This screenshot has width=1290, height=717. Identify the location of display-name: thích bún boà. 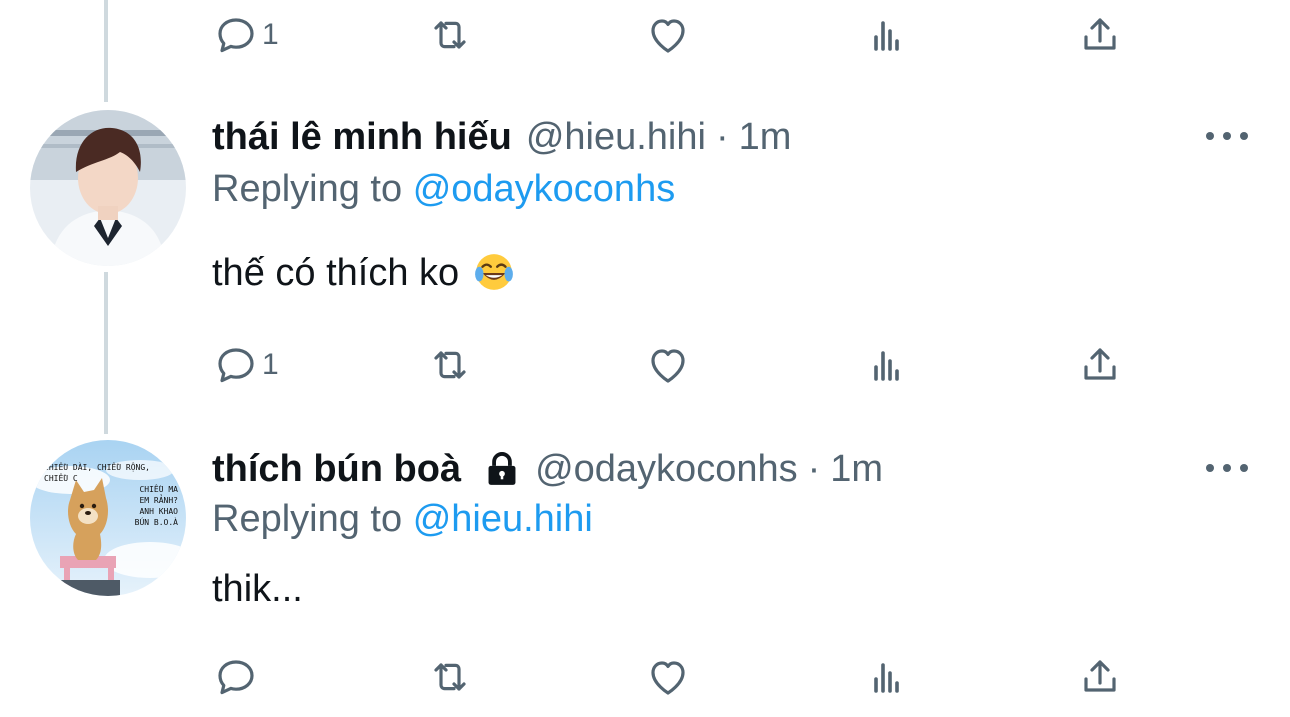
(336, 469).